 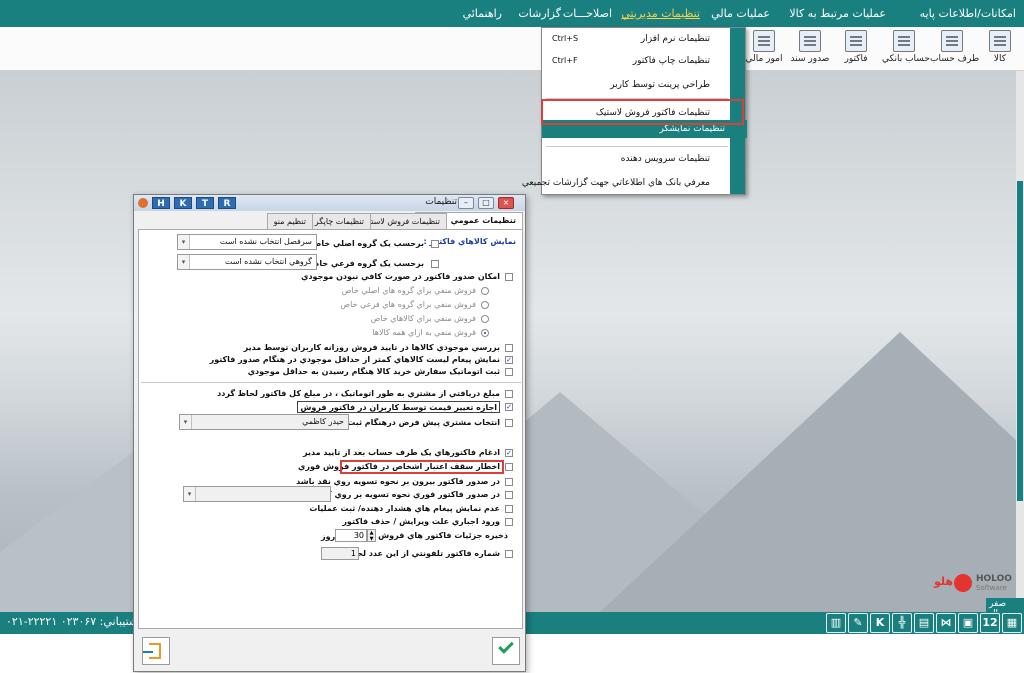 I want to click on chevron-down-icon: ▾, so click(x=184, y=262).